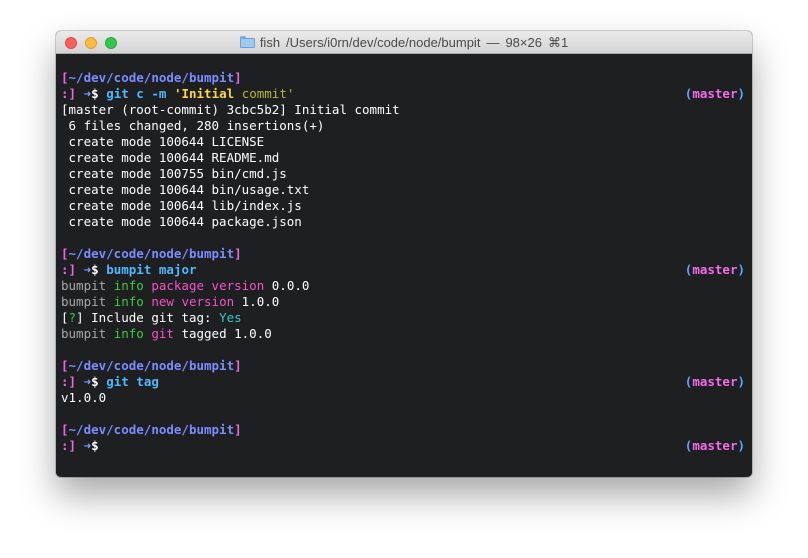 This screenshot has width=808, height=558. What do you see at coordinates (247, 42) in the screenshot?
I see `folder-icon` at bounding box center [247, 42].